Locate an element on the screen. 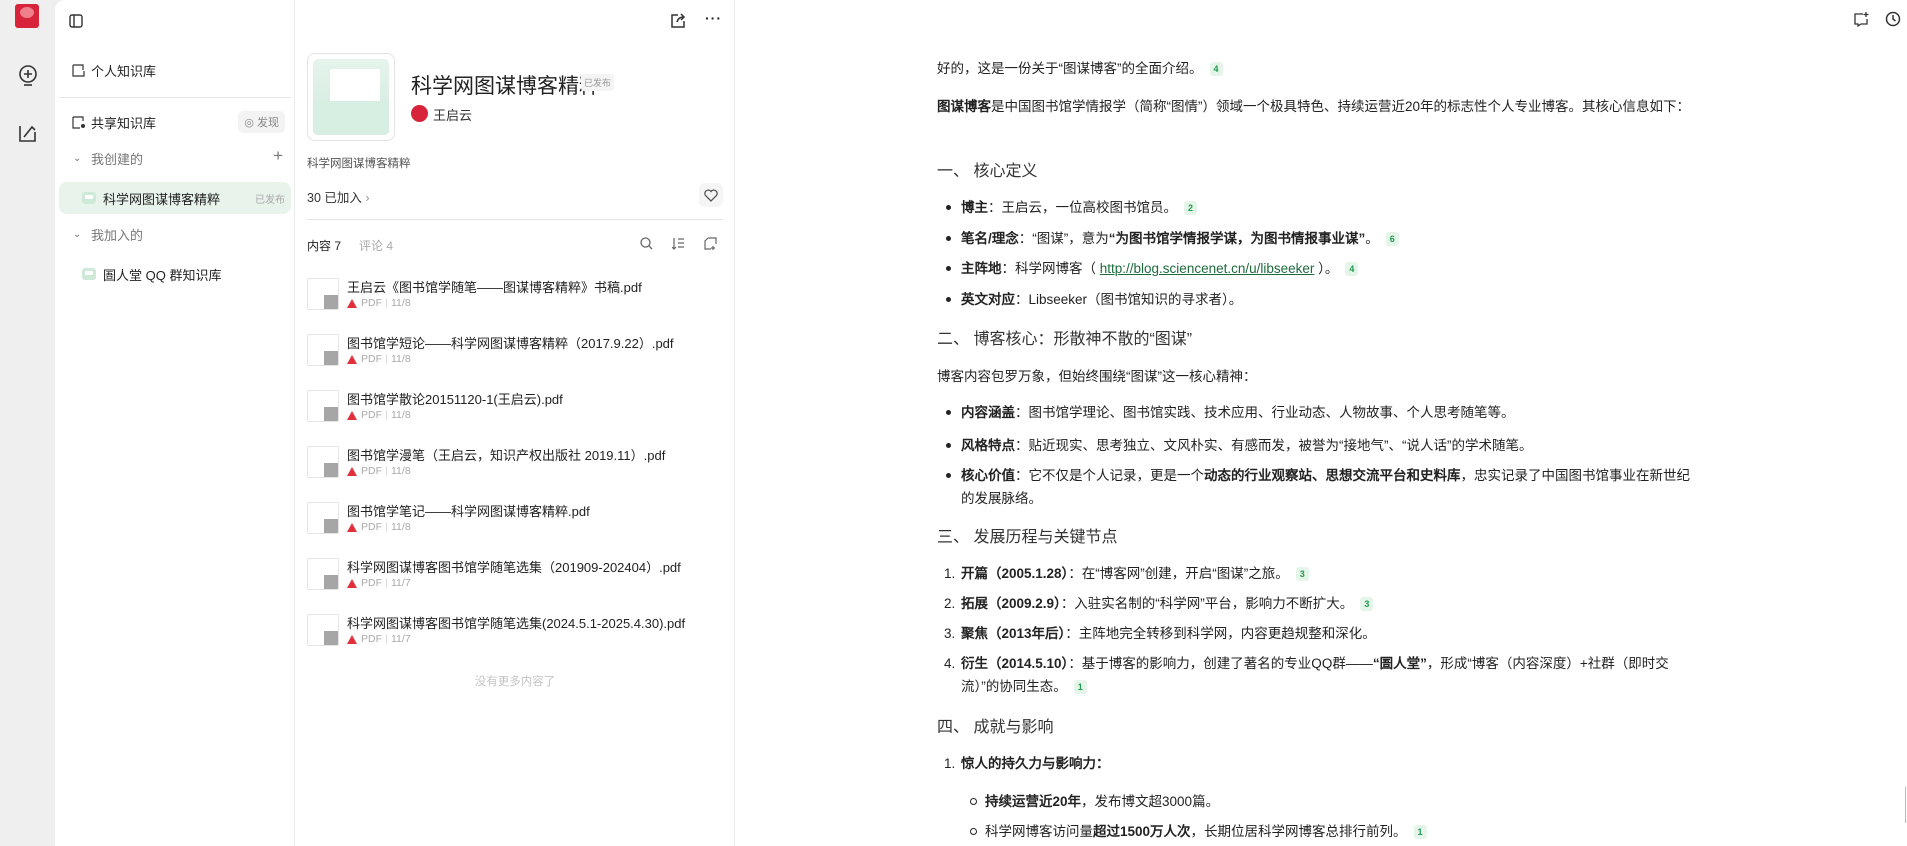 The height and width of the screenshot is (846, 1907). author-avatar is located at coordinates (419, 113).